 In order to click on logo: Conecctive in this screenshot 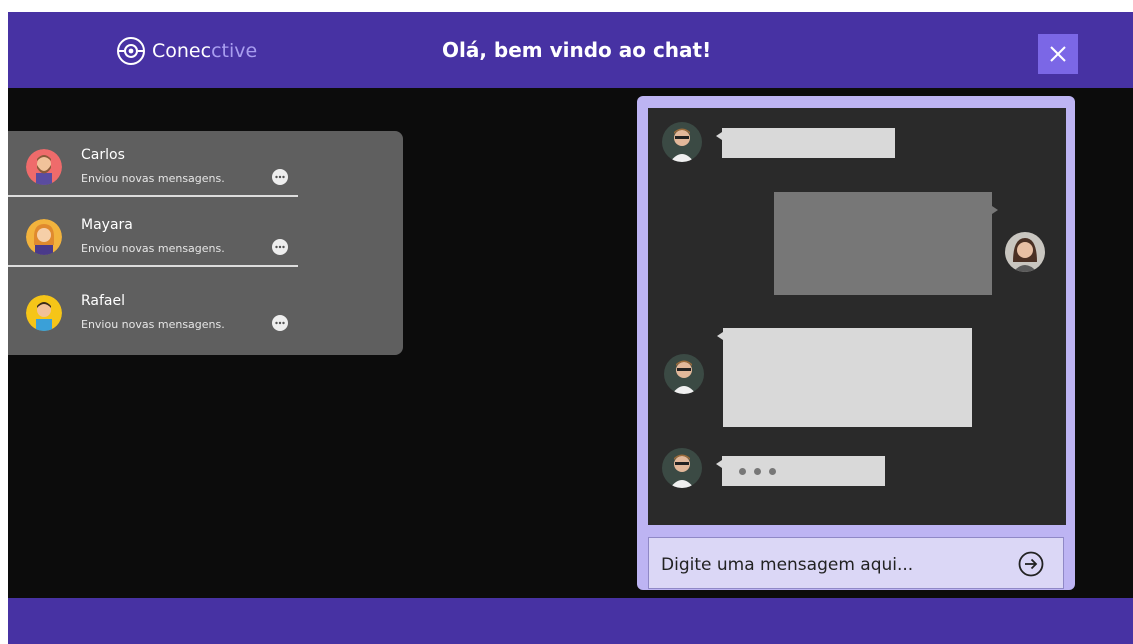, I will do `click(186, 51)`.